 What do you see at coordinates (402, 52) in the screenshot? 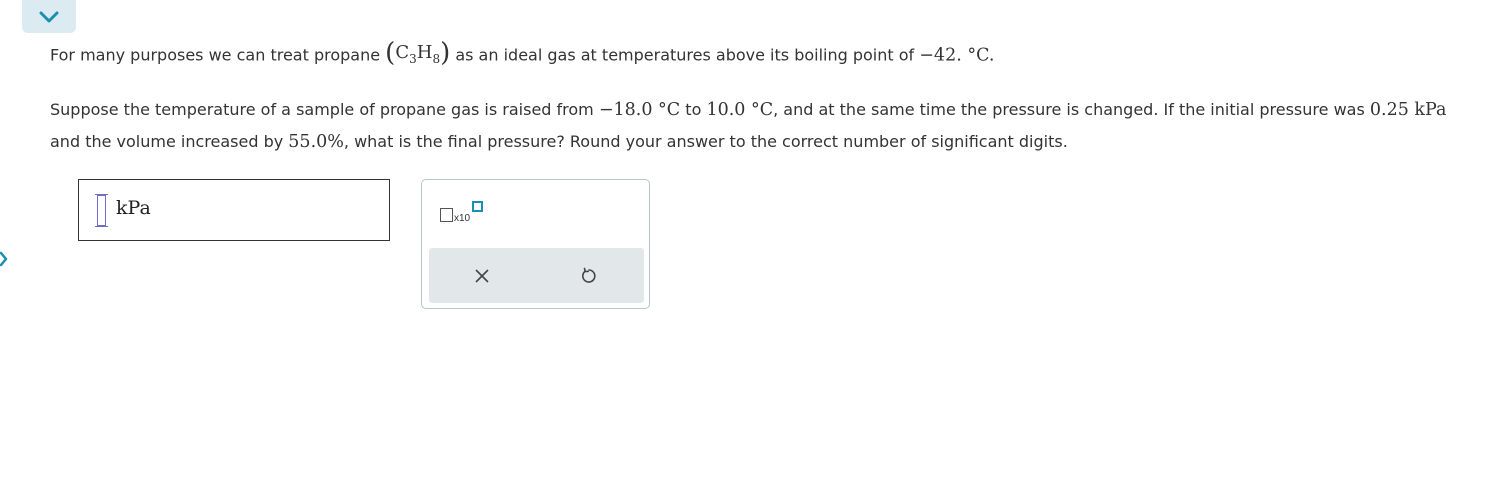
I see `formula-carbon: C` at bounding box center [402, 52].